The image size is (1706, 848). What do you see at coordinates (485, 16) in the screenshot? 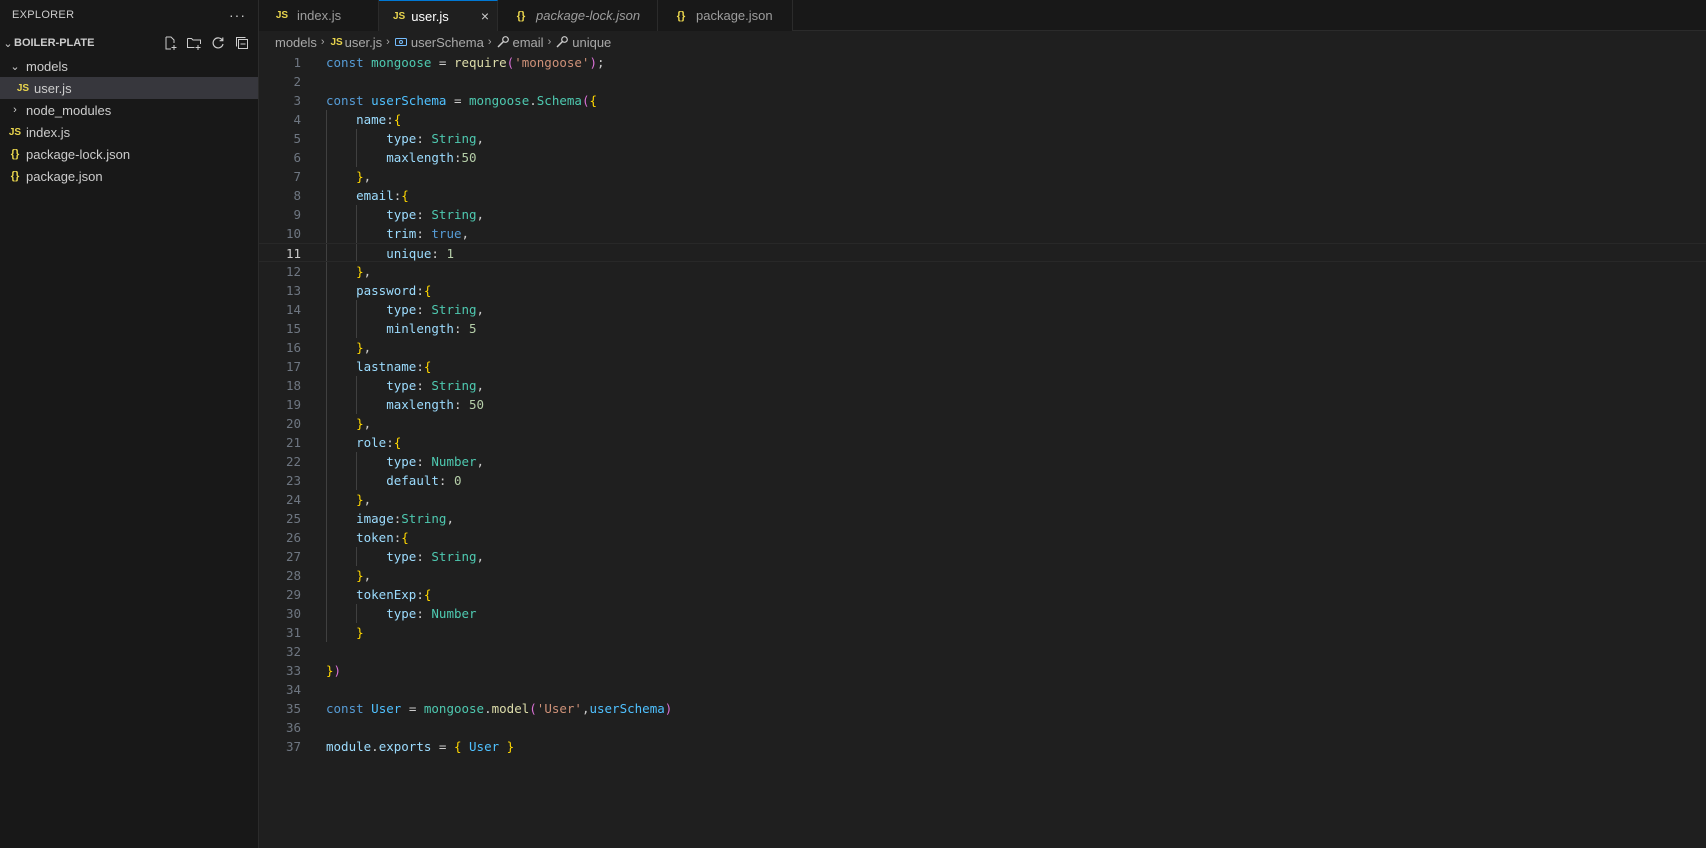
I see `close-icon: ×` at bounding box center [485, 16].